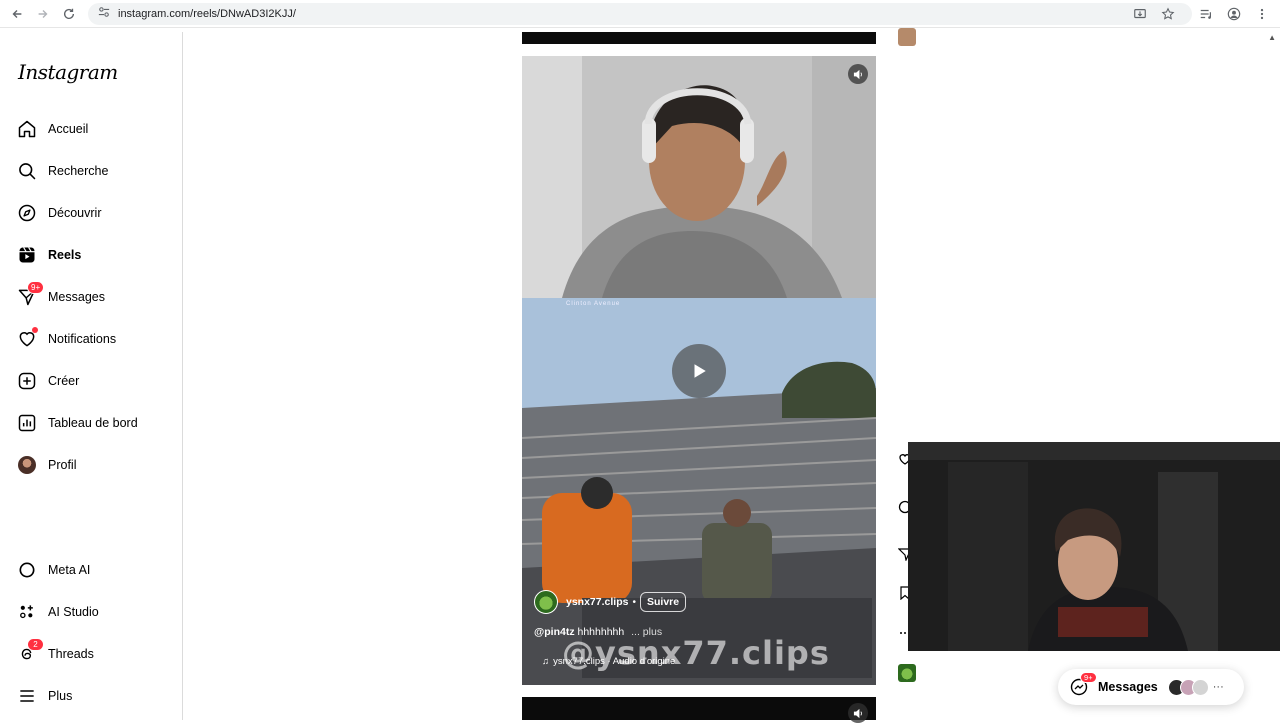  I want to click on play-icon, so click(700, 371).